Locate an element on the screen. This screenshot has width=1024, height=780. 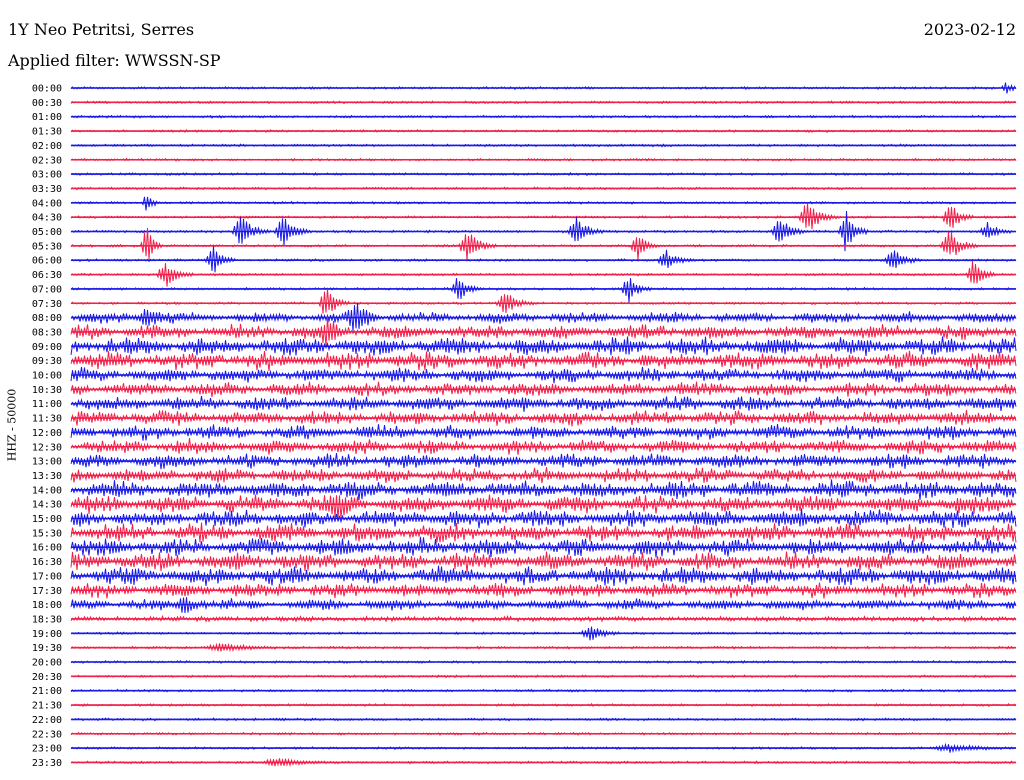
row-time-label: 10:30 is located at coordinates (47, 390).